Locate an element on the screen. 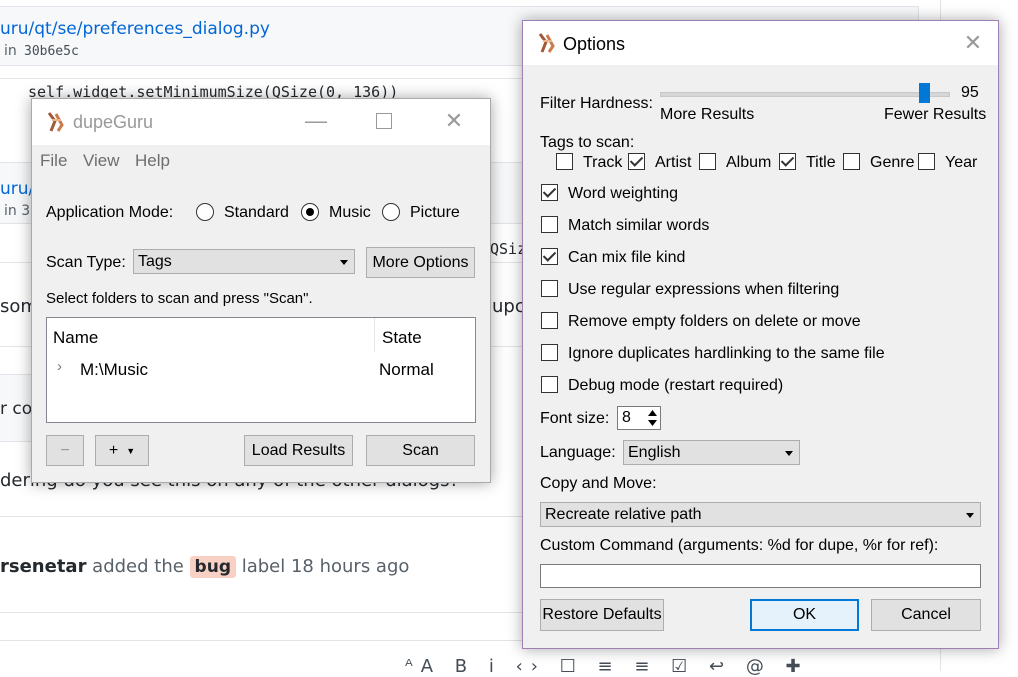  table-row: › M:\Music Normal is located at coordinates (261, 369).